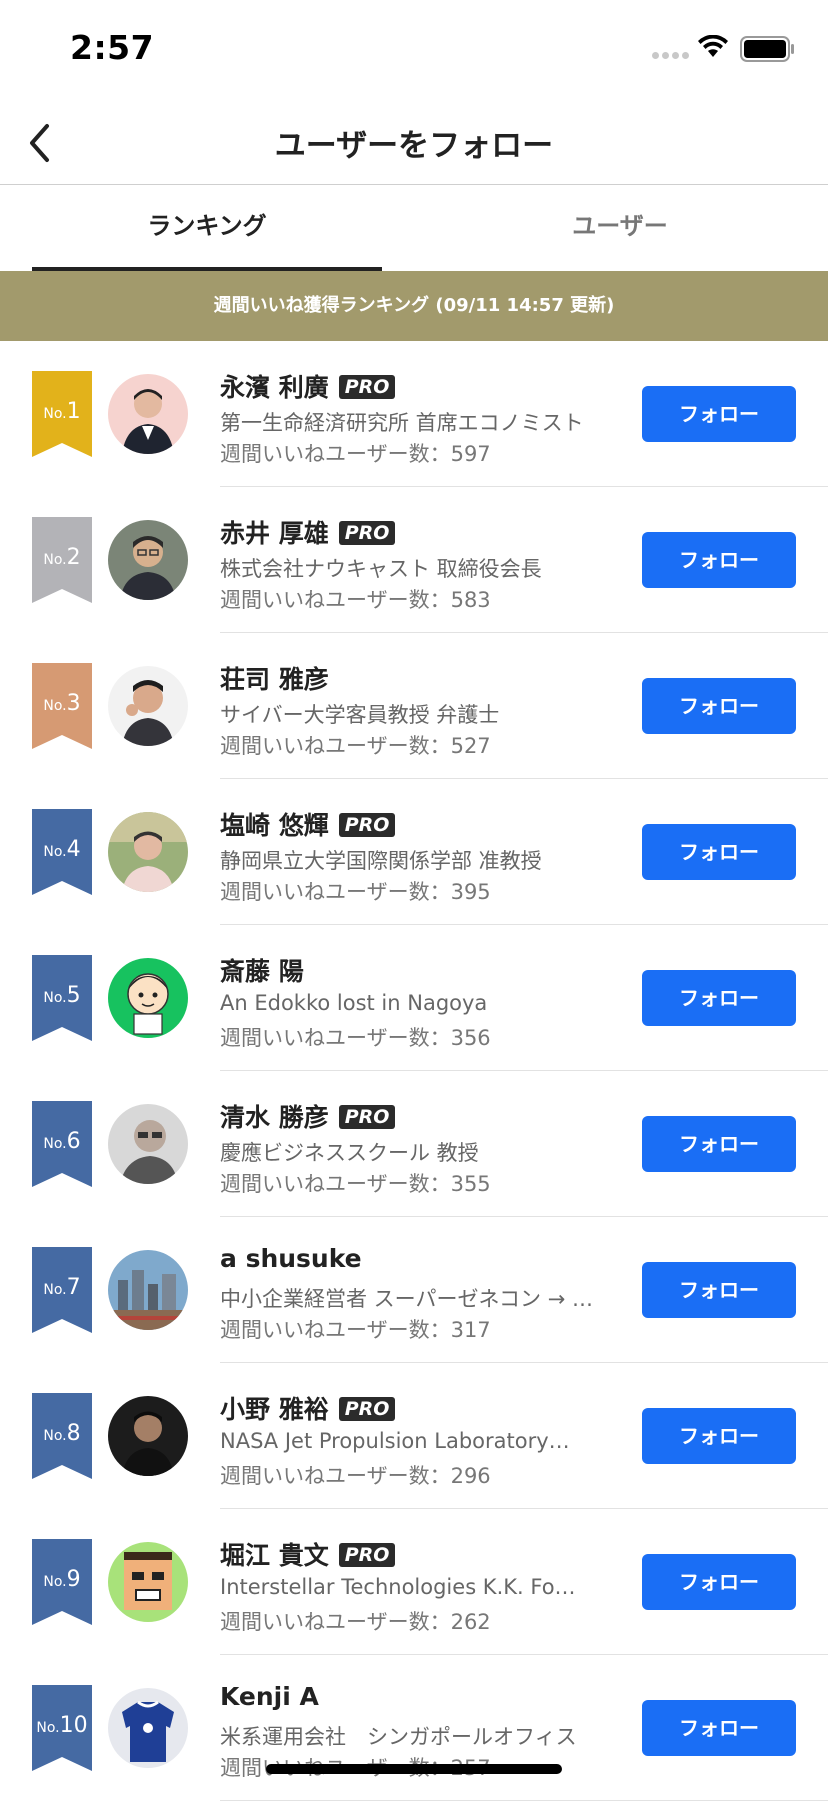 Image resolution: width=828 pixels, height=1801 pixels. I want to click on user-name: 塩崎 悠輝 PRO, so click(308, 824).